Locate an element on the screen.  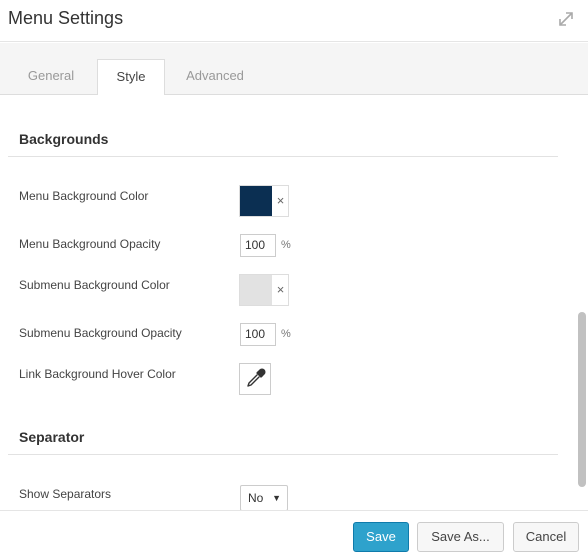
menu-bg-color-swatch is located at coordinates (256, 201).